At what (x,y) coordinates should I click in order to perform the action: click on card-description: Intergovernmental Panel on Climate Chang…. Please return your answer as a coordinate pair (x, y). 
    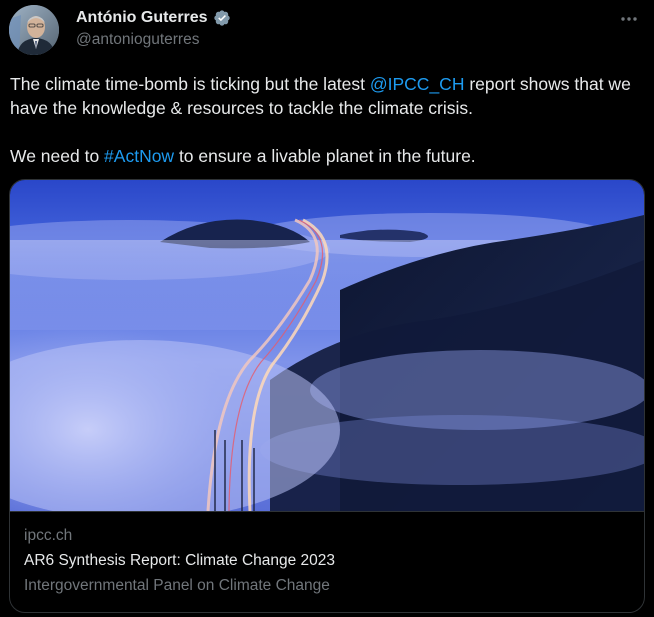
    Looking at the image, I should click on (177, 586).